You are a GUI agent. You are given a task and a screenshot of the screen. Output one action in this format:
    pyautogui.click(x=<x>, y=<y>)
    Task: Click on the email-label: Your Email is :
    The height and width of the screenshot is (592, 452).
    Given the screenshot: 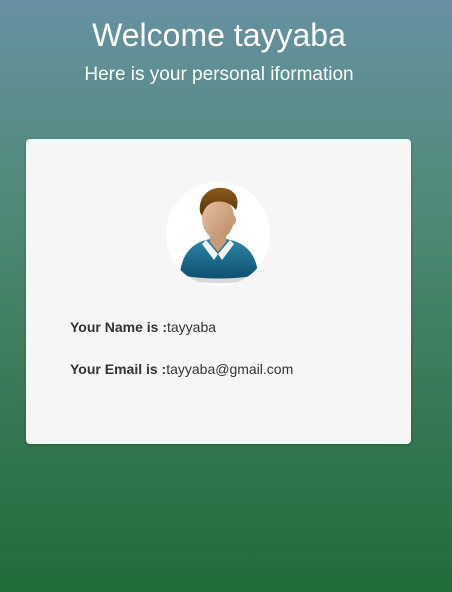 What is the action you would take?
    pyautogui.click(x=118, y=369)
    